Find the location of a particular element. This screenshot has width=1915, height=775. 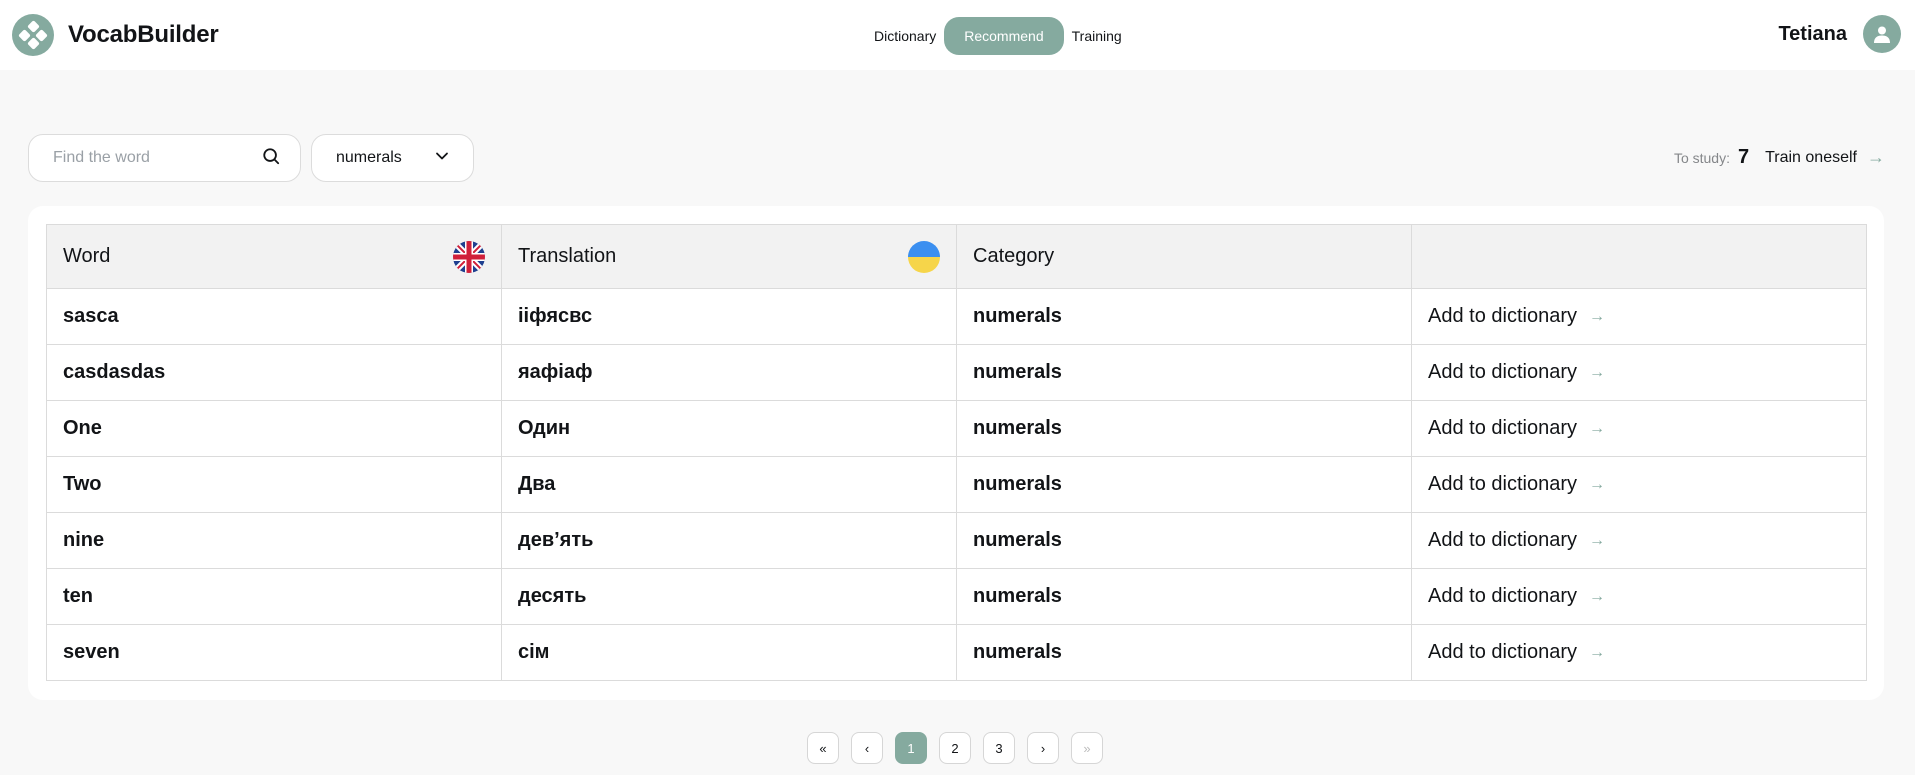

to-study-count: 7 is located at coordinates (1743, 157).